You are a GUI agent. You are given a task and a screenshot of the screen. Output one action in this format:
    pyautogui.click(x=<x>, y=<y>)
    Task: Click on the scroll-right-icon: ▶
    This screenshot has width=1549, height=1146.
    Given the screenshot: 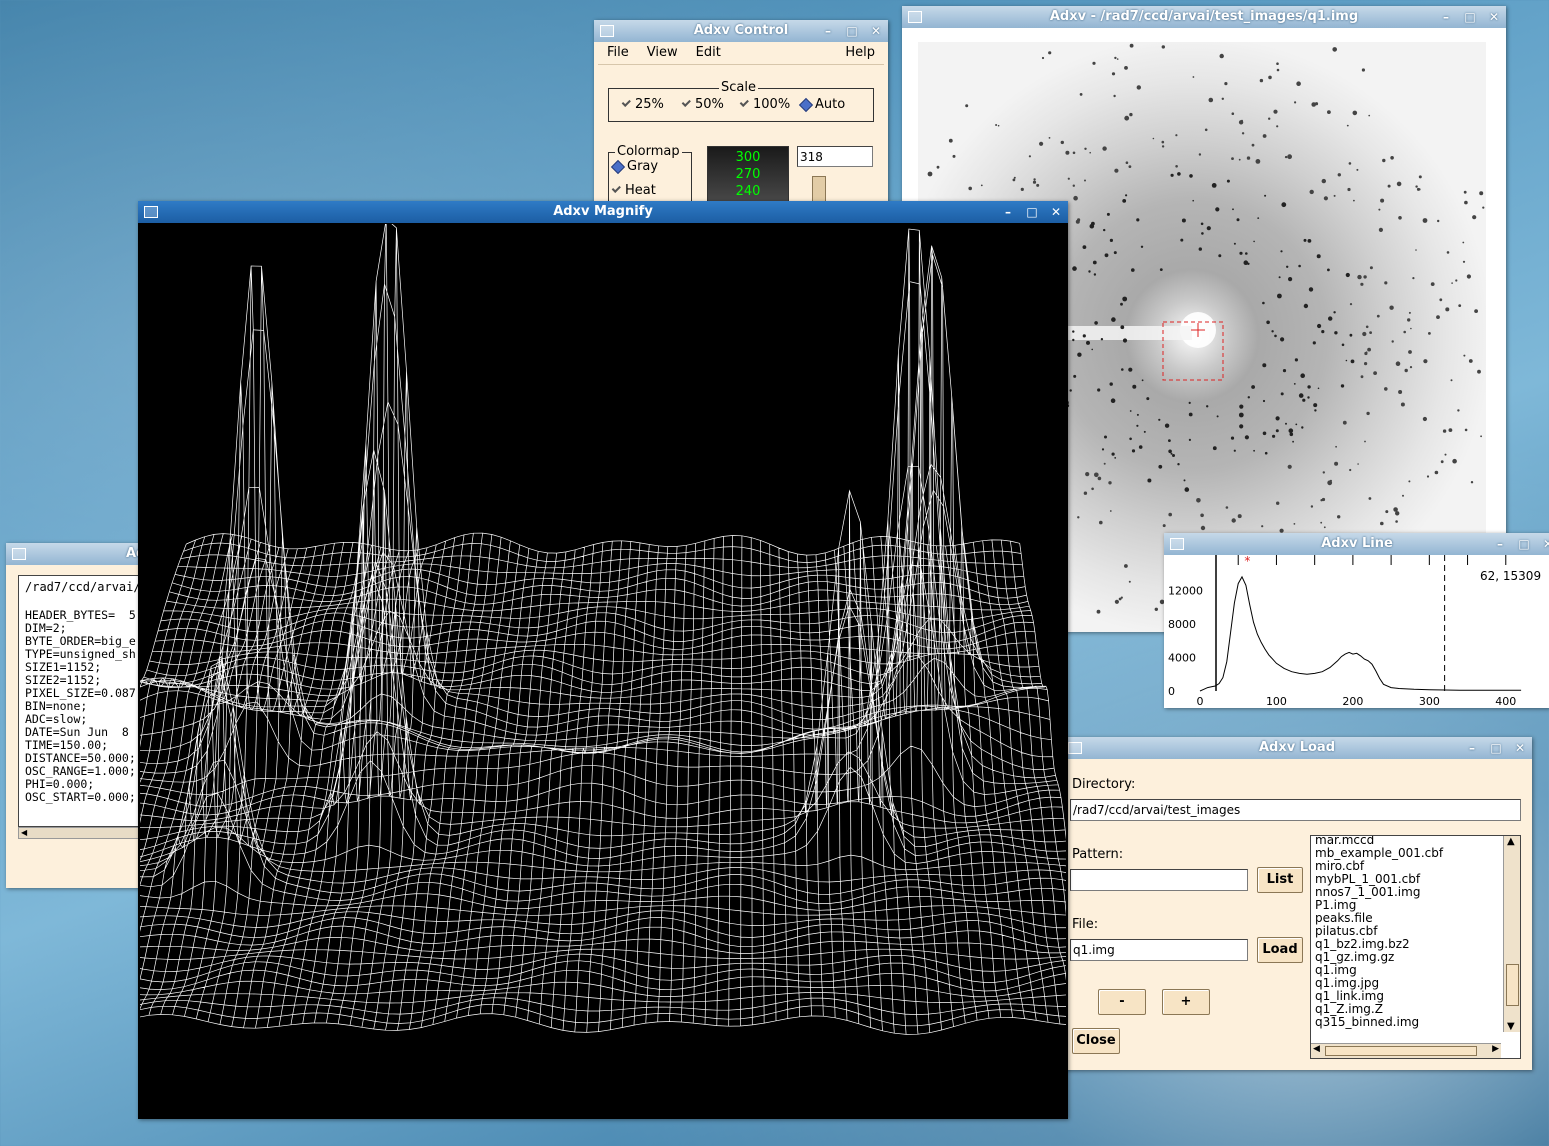 What is the action you would take?
    pyautogui.click(x=1495, y=1049)
    